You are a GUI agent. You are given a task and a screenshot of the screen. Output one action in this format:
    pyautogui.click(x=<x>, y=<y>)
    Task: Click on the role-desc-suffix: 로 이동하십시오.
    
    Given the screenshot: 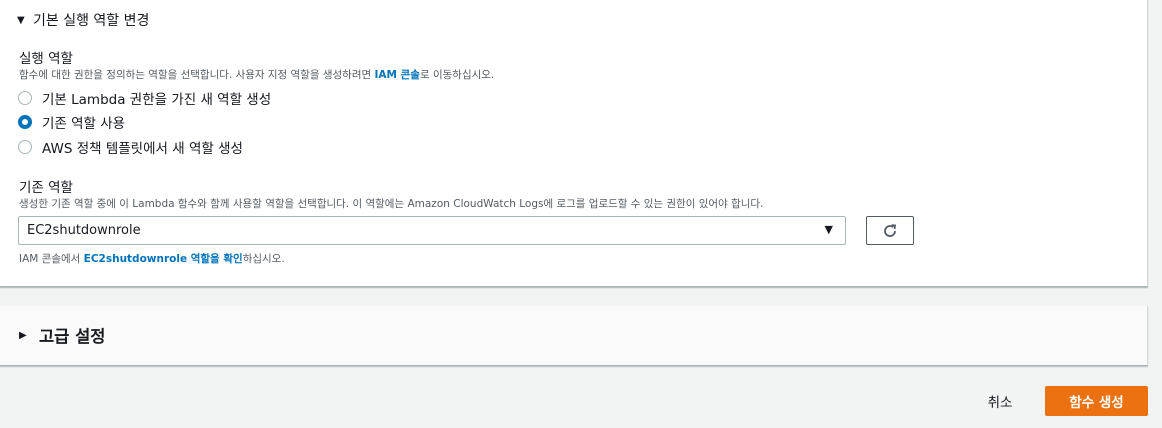 What is the action you would take?
    pyautogui.click(x=457, y=75)
    